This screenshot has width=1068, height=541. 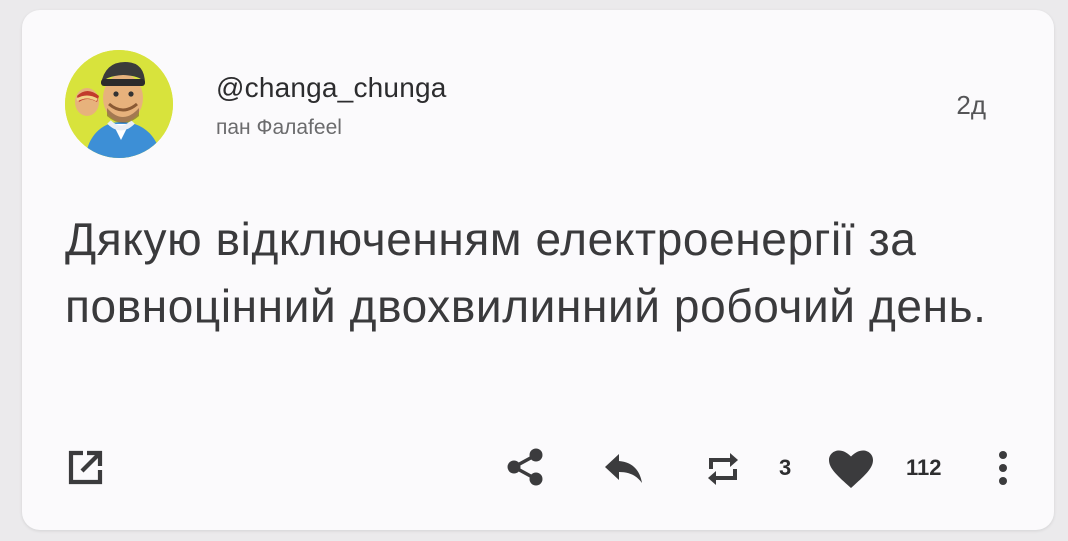 What do you see at coordinates (279, 127) in the screenshot?
I see `user-display-name: пан Фалаfeel` at bounding box center [279, 127].